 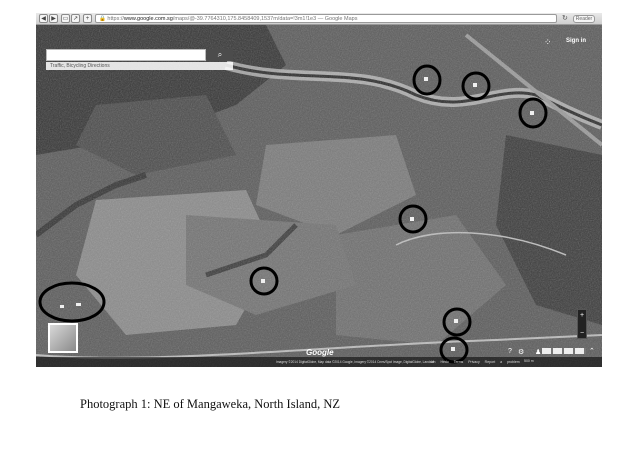 What do you see at coordinates (126, 55) in the screenshot?
I see `search-input` at bounding box center [126, 55].